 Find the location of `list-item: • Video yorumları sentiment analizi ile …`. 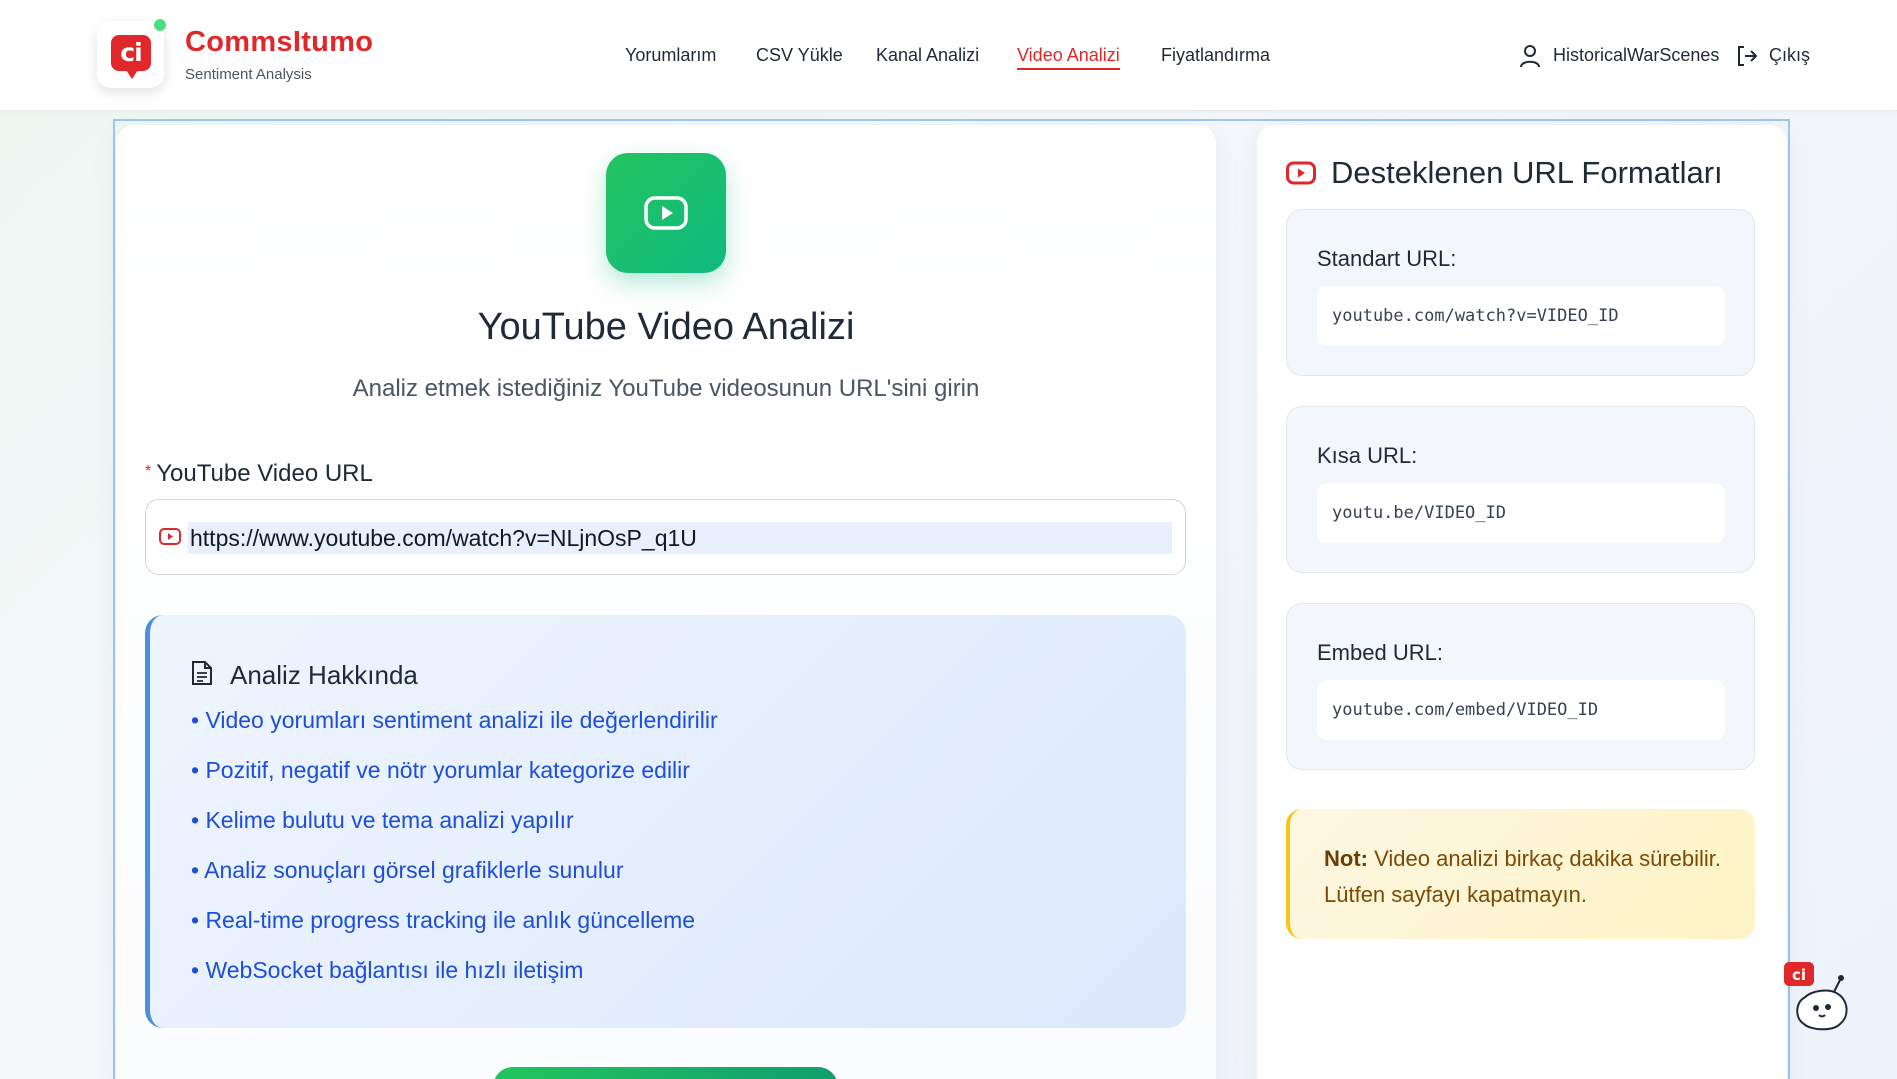

list-item: • Video yorumları sentiment analizi ile … is located at coordinates (454, 720).